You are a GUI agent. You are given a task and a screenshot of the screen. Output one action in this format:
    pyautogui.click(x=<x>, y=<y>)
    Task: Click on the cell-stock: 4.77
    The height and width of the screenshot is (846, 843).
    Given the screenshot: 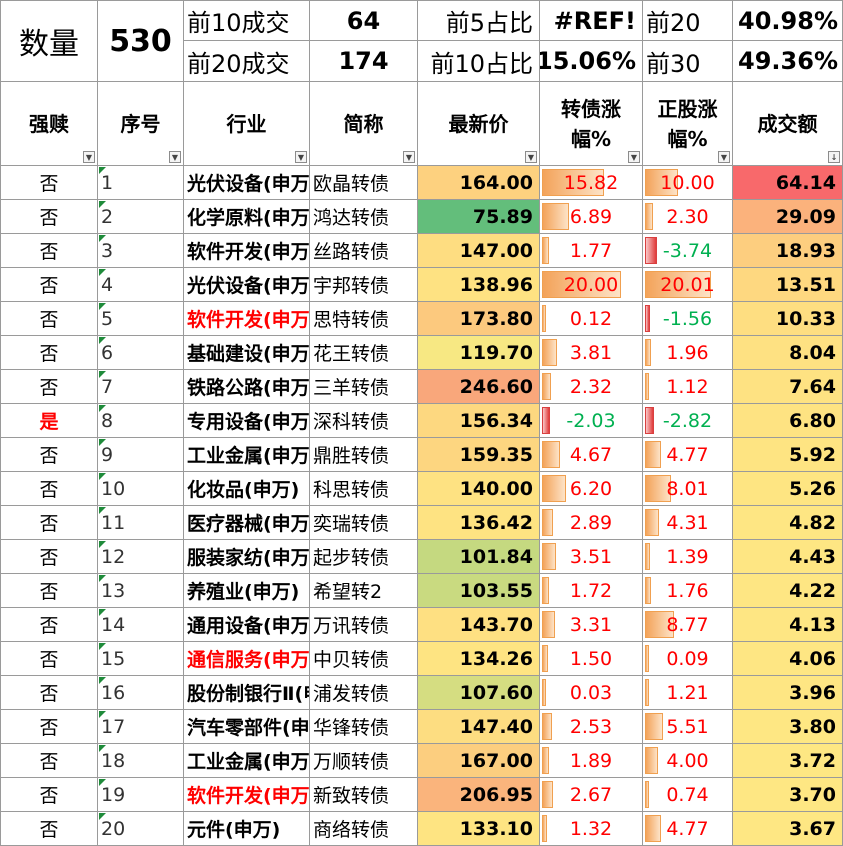 What is the action you would take?
    pyautogui.click(x=688, y=829)
    